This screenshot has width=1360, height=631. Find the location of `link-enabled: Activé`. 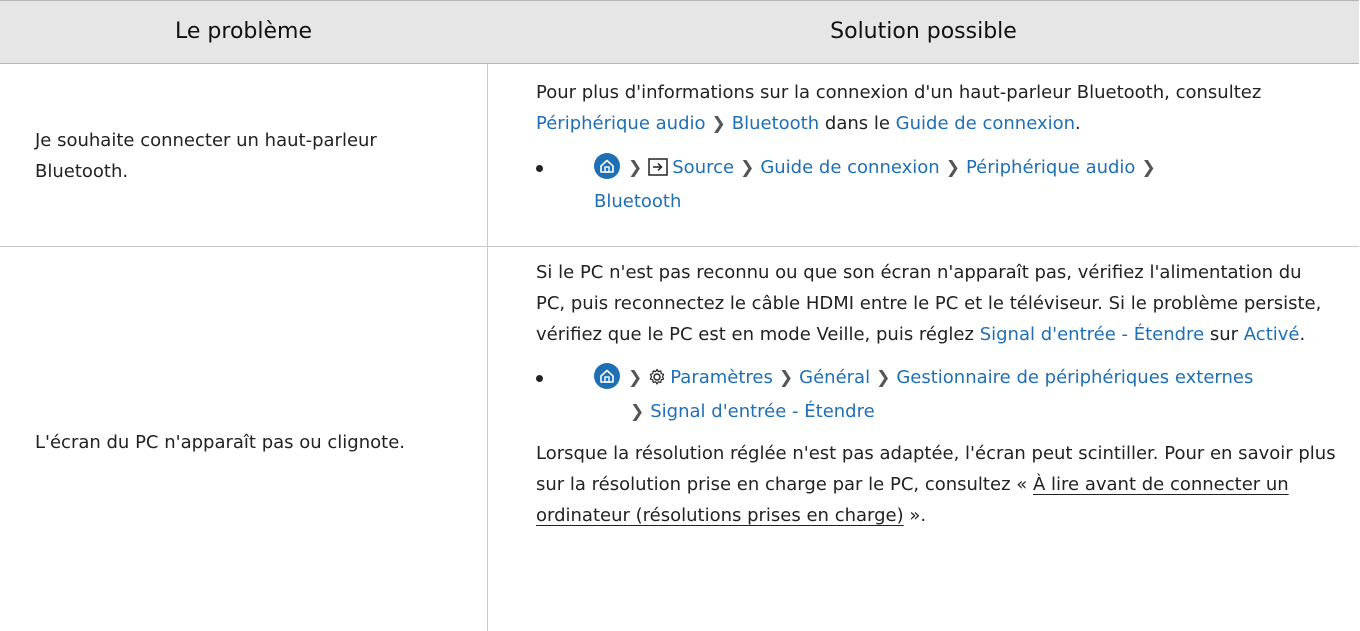

link-enabled: Activé is located at coordinates (1272, 334).